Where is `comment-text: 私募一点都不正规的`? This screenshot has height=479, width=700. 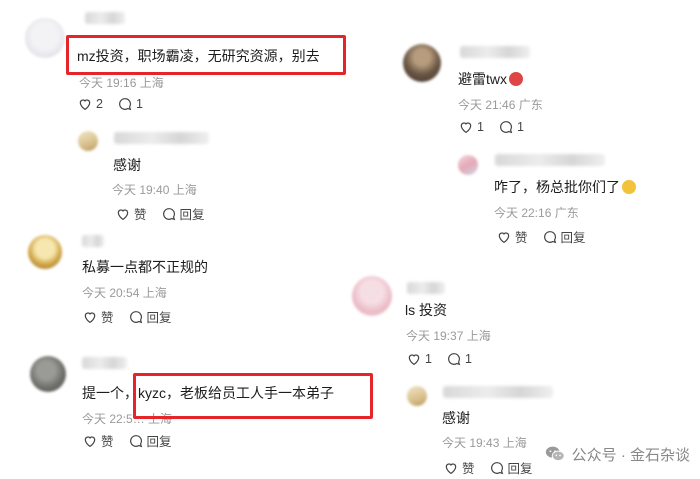 comment-text: 私募一点都不正规的 is located at coordinates (145, 267).